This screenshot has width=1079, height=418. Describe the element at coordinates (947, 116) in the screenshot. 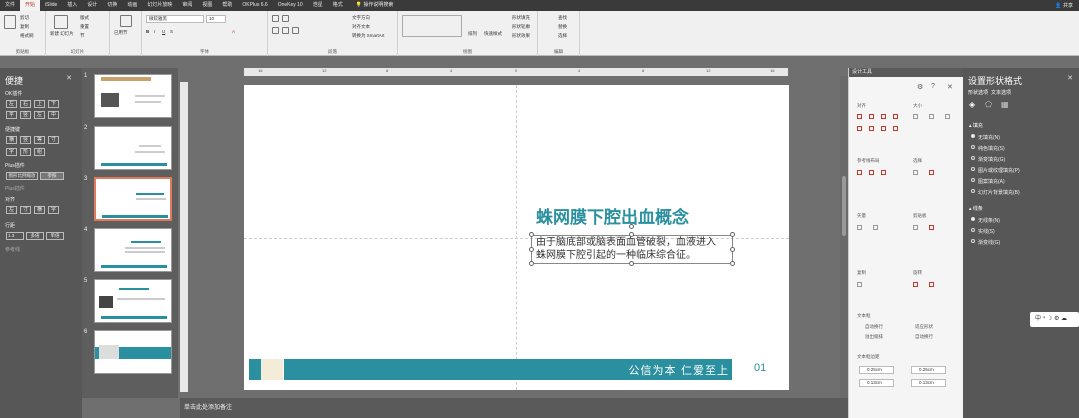

I see `same-size-icon` at that location.